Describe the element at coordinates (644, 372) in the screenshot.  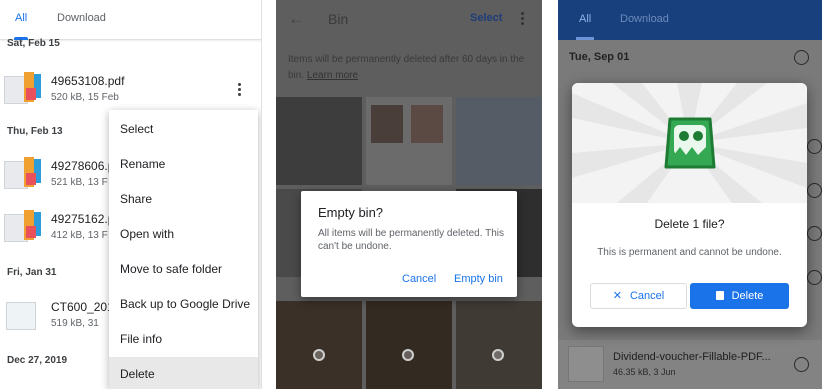
I see `file-meta: 46.35 kB, 3 Jun` at that location.